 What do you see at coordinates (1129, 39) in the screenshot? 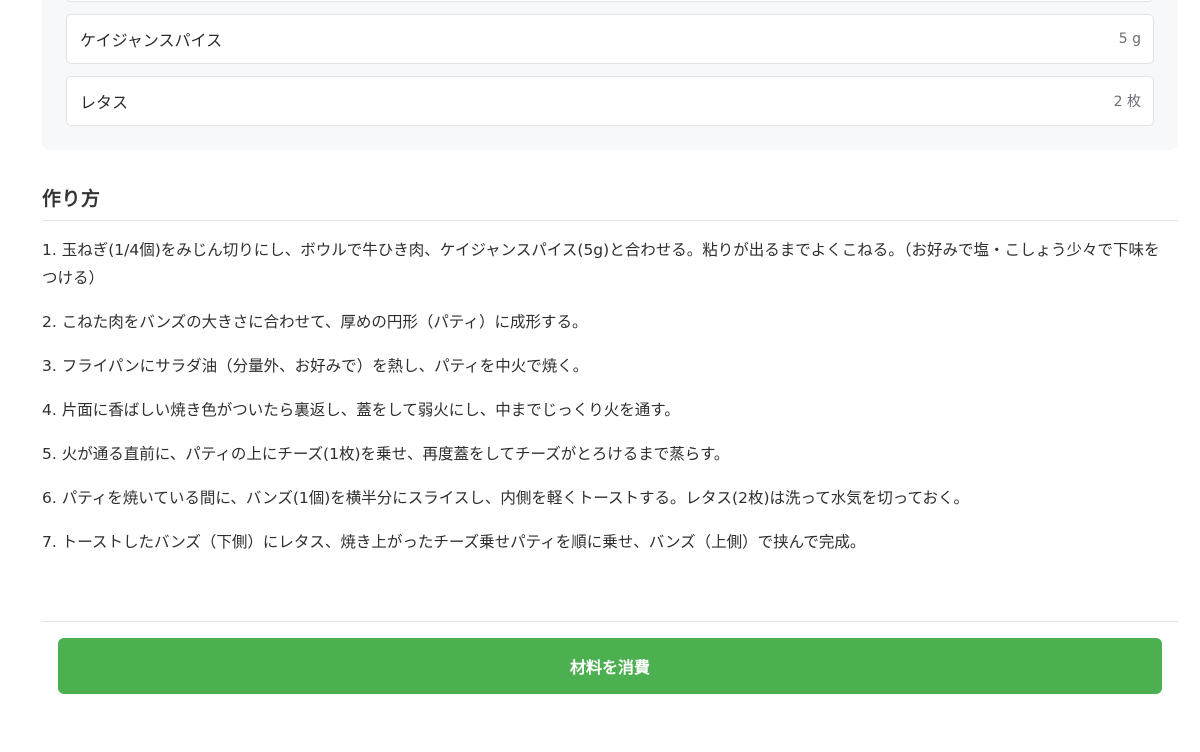
I see `ingredient-quantity: 5 g` at bounding box center [1129, 39].